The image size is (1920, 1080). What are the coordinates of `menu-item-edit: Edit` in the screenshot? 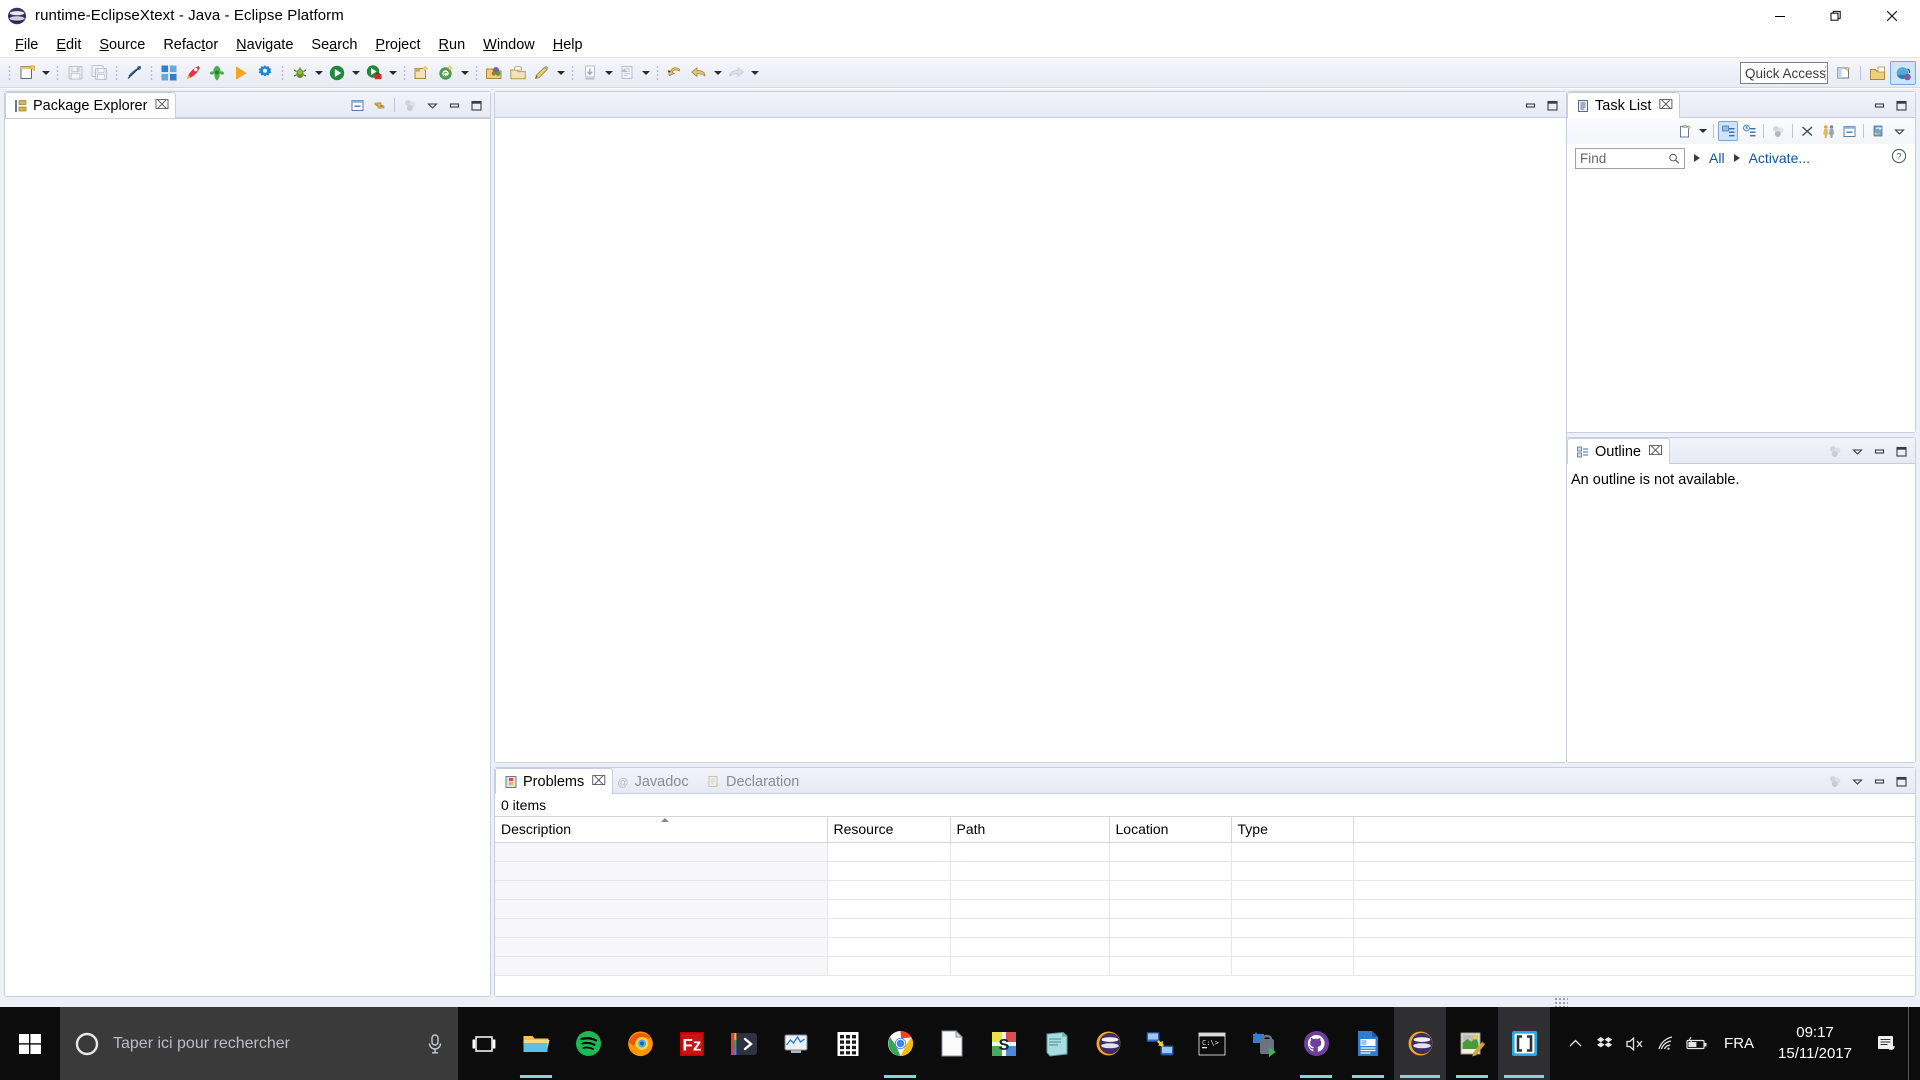 It's located at (68, 45).